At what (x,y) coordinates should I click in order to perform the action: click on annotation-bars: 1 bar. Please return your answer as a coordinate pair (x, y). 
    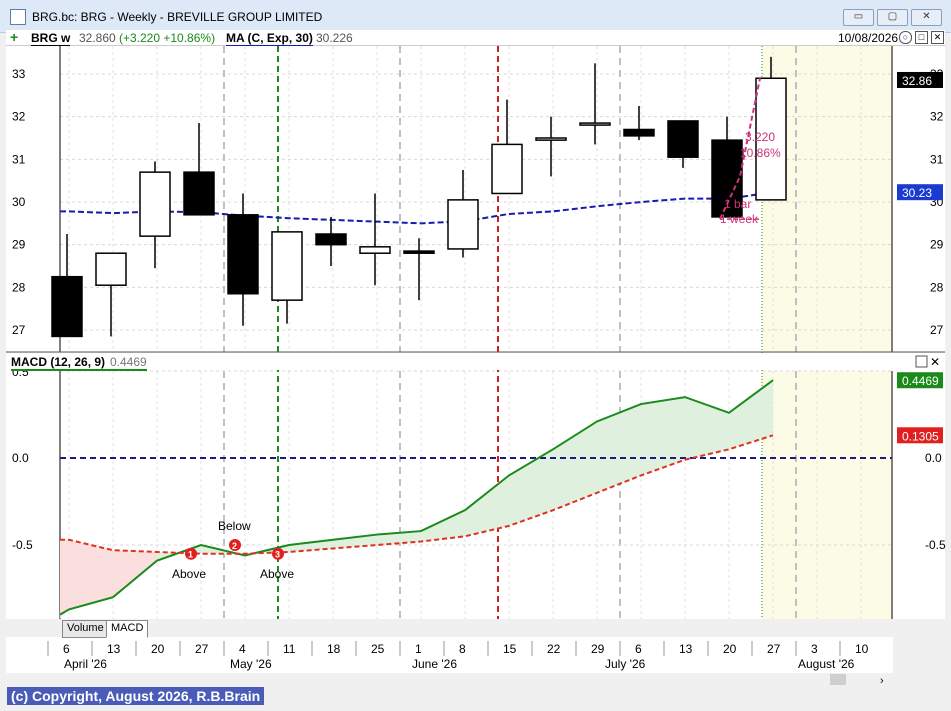
    Looking at the image, I should click on (737, 204).